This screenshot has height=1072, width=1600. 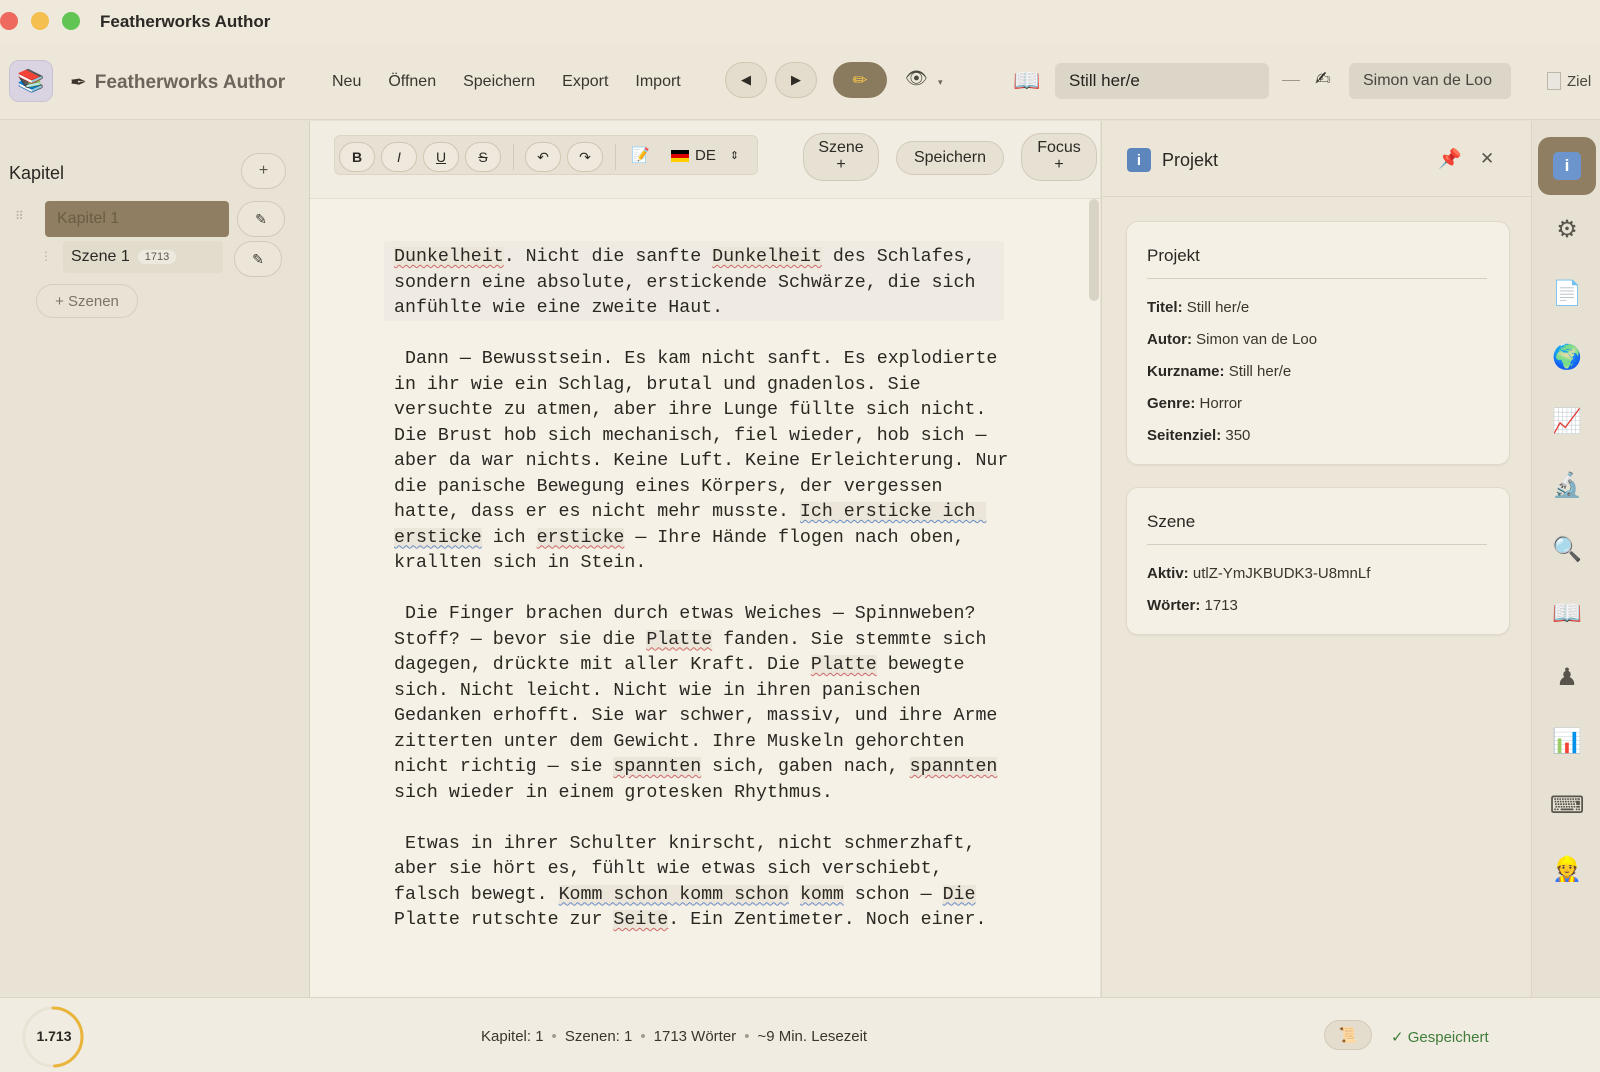 I want to click on redo-button: ↷, so click(x=585, y=157).